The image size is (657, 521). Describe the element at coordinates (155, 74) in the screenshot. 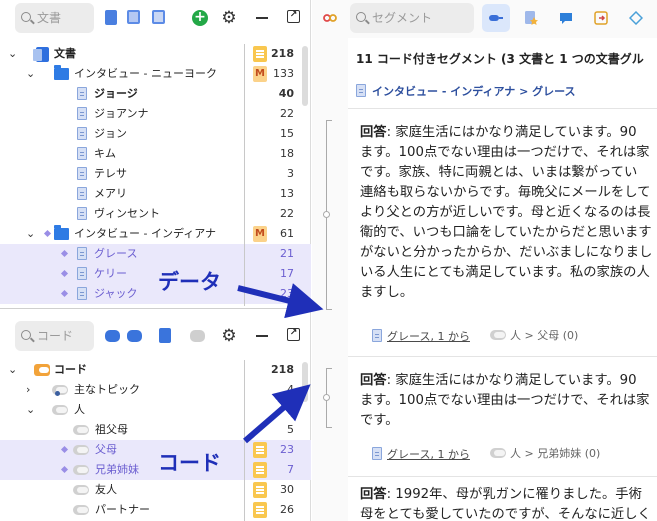

I see `document-group-row: ⌄ インタビュー - ニューヨーク M 133` at that location.